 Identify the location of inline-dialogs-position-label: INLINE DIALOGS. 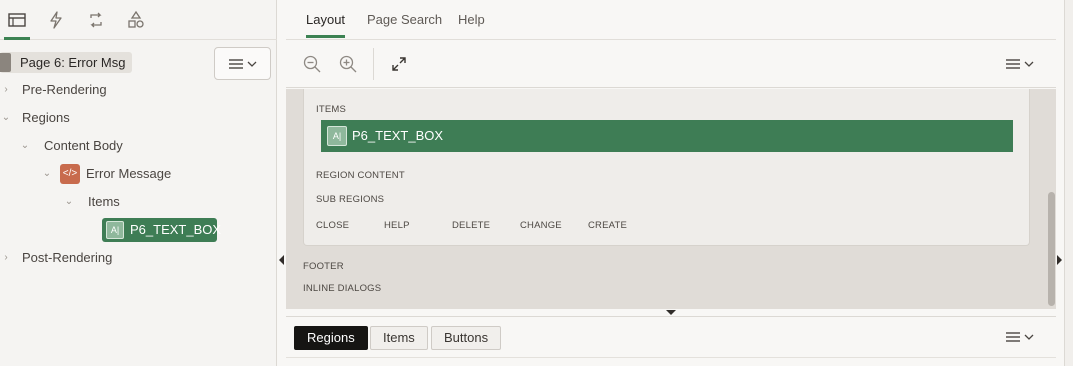
(342, 288).